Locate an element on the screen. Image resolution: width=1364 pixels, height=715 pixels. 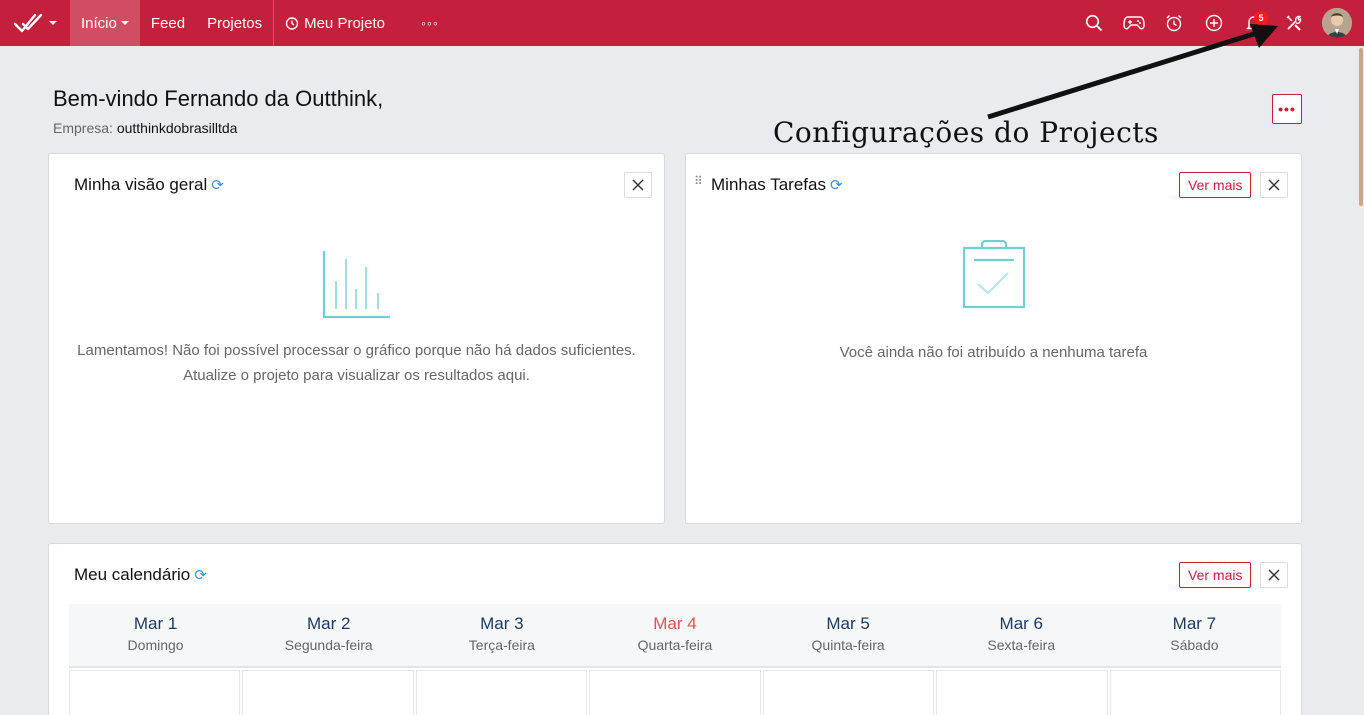
tasks-close-button is located at coordinates (1274, 185).